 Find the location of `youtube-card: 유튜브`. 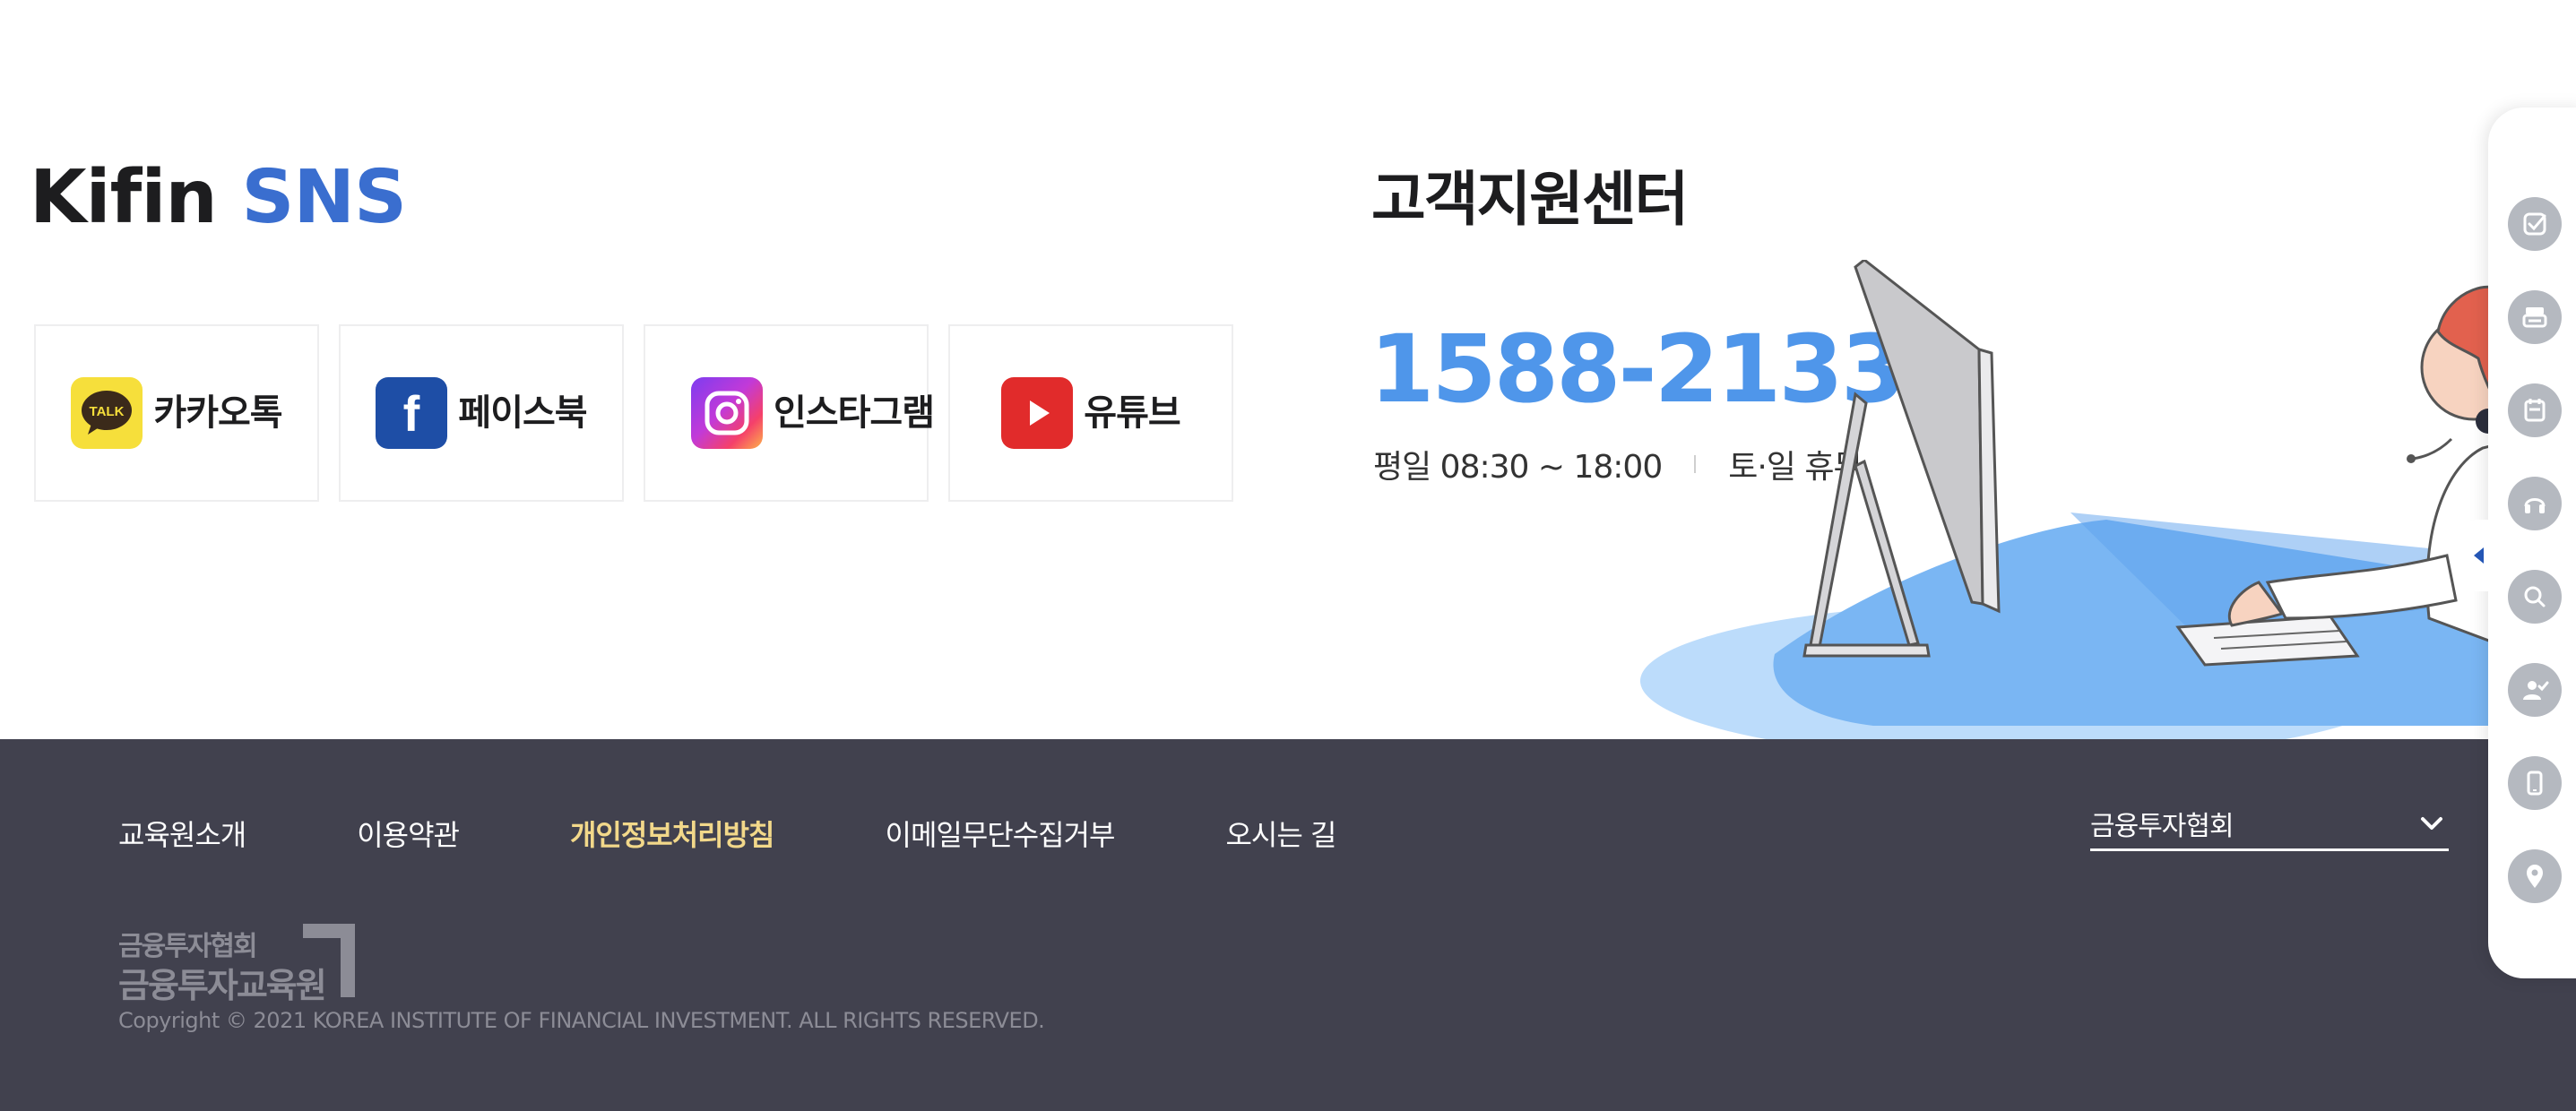

youtube-card: 유튜브 is located at coordinates (1090, 413).